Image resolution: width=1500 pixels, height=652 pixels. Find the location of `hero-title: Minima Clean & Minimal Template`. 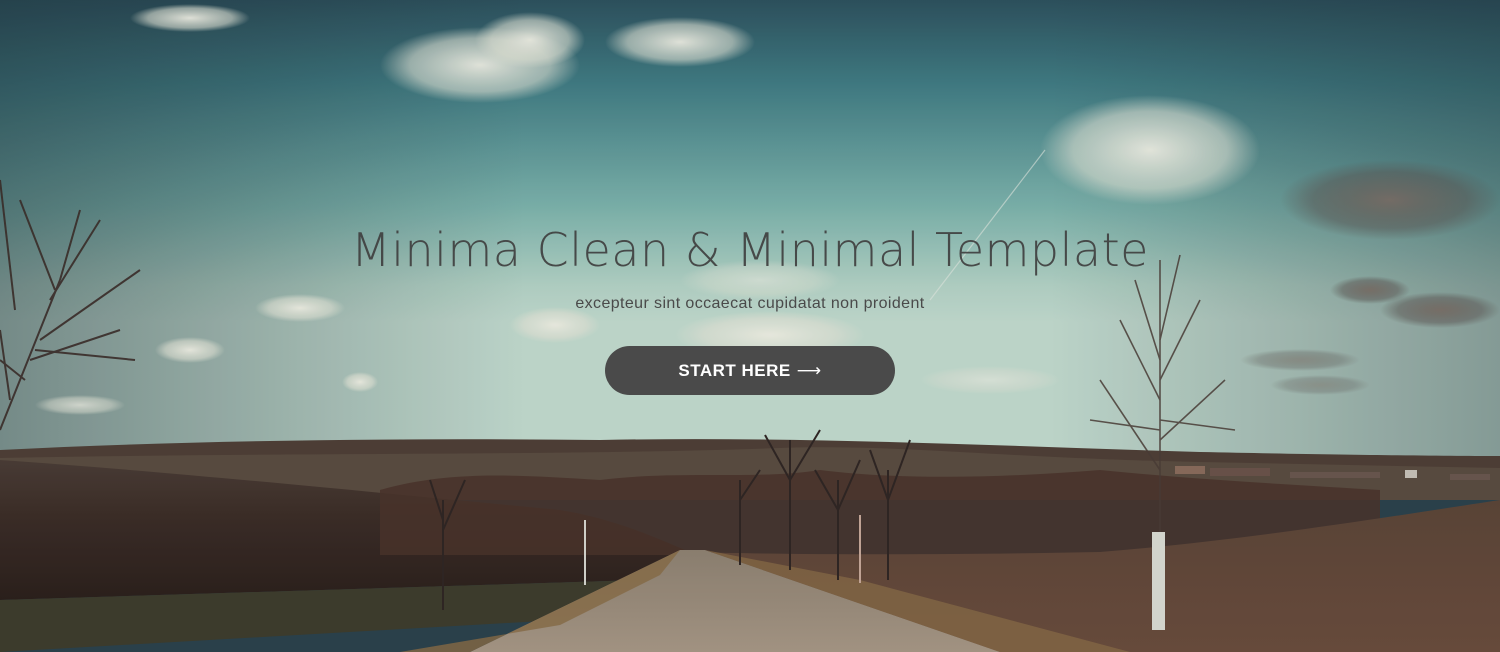

hero-title: Minima Clean & Minimal Template is located at coordinates (750, 250).